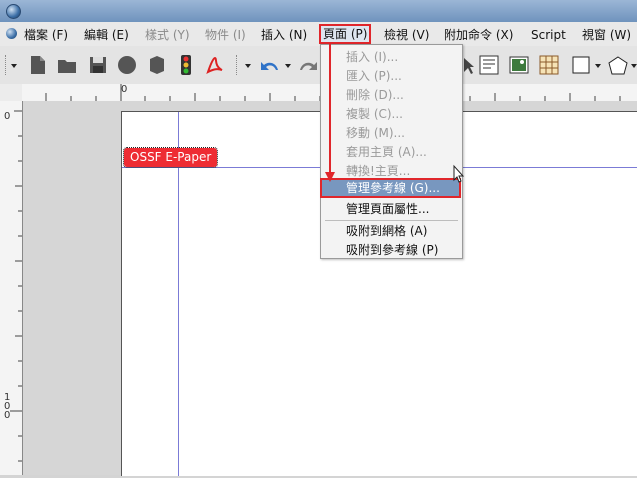 The width and height of the screenshot is (637, 478). I want to click on menu-separator, so click(391, 220).